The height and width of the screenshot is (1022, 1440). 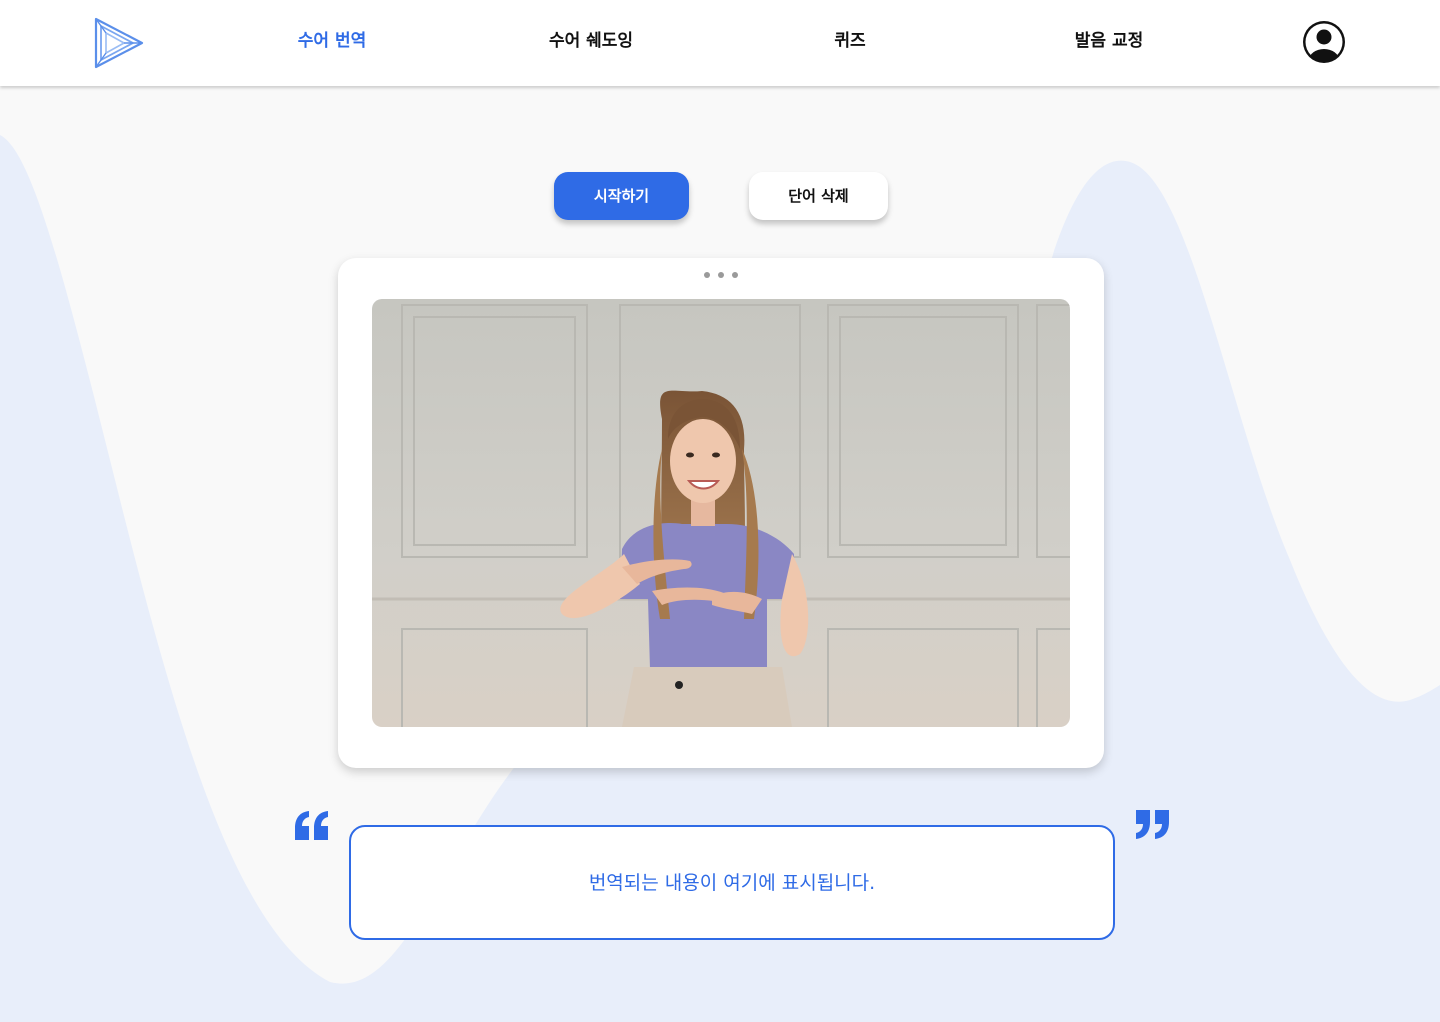 I want to click on delete-word-button: 단어 삭제, so click(x=818, y=196).